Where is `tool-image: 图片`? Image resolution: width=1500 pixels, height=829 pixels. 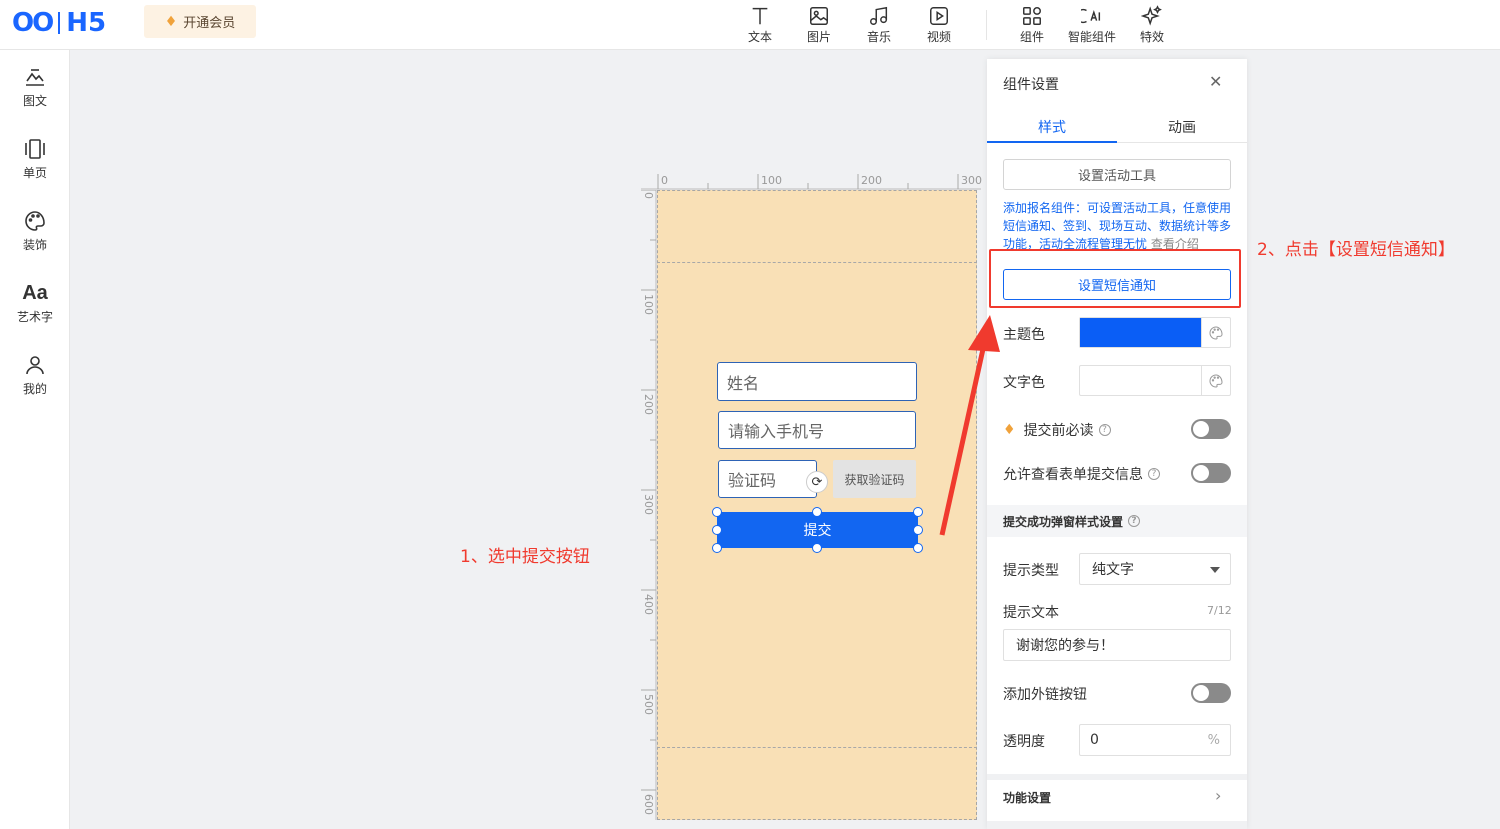 tool-image: 图片 is located at coordinates (819, 23).